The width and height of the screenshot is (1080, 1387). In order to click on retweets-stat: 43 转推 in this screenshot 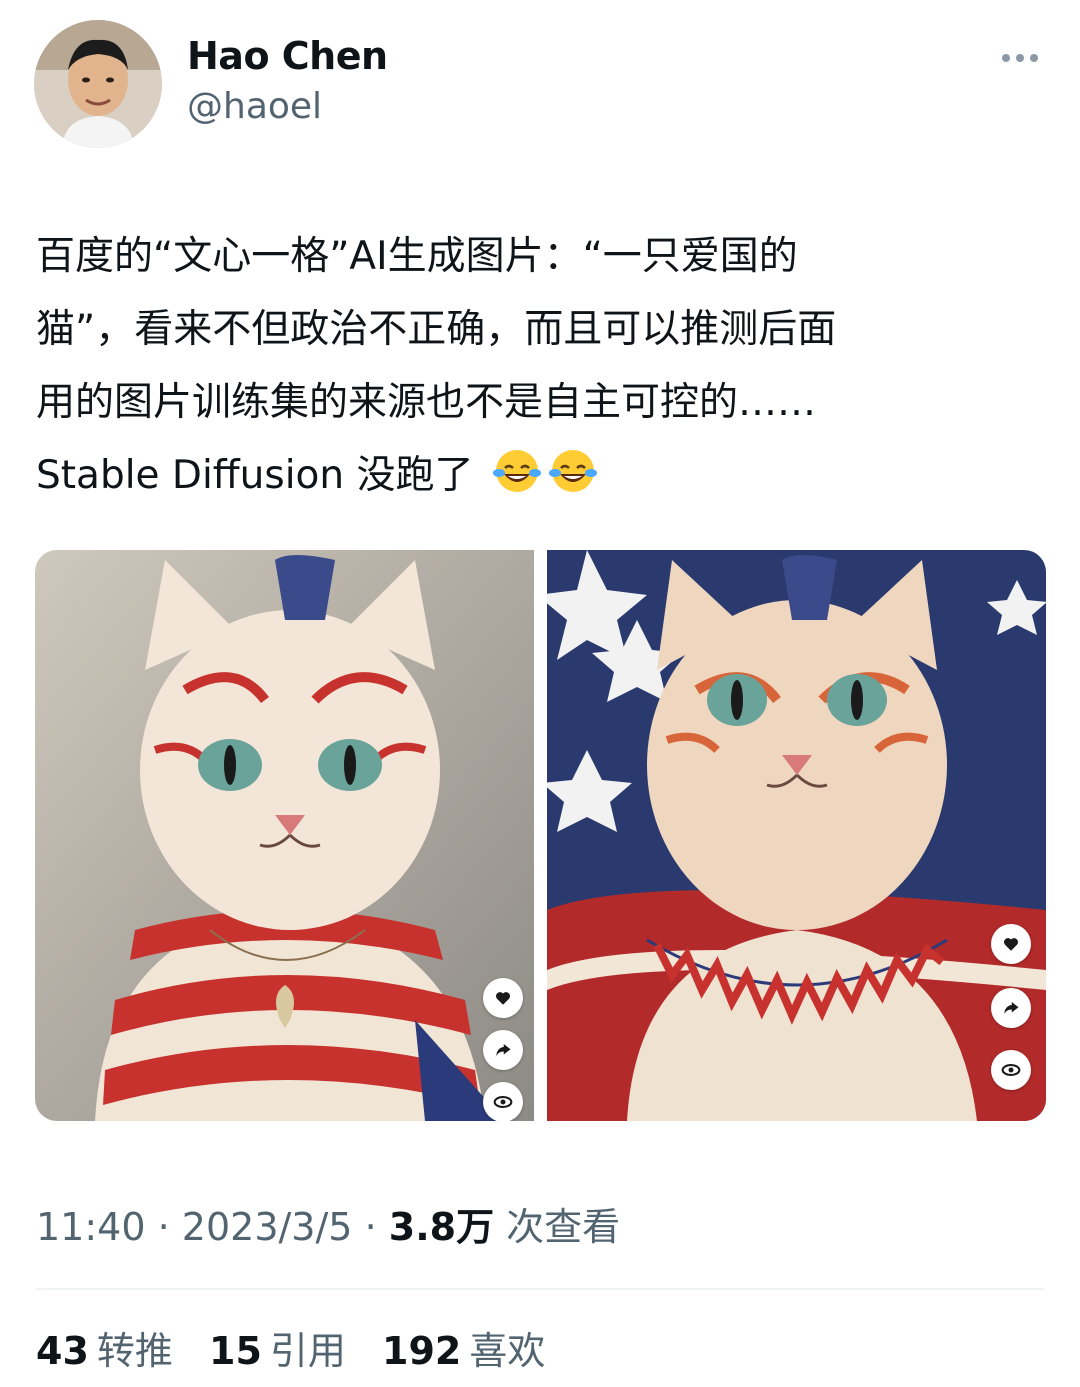, I will do `click(104, 1347)`.